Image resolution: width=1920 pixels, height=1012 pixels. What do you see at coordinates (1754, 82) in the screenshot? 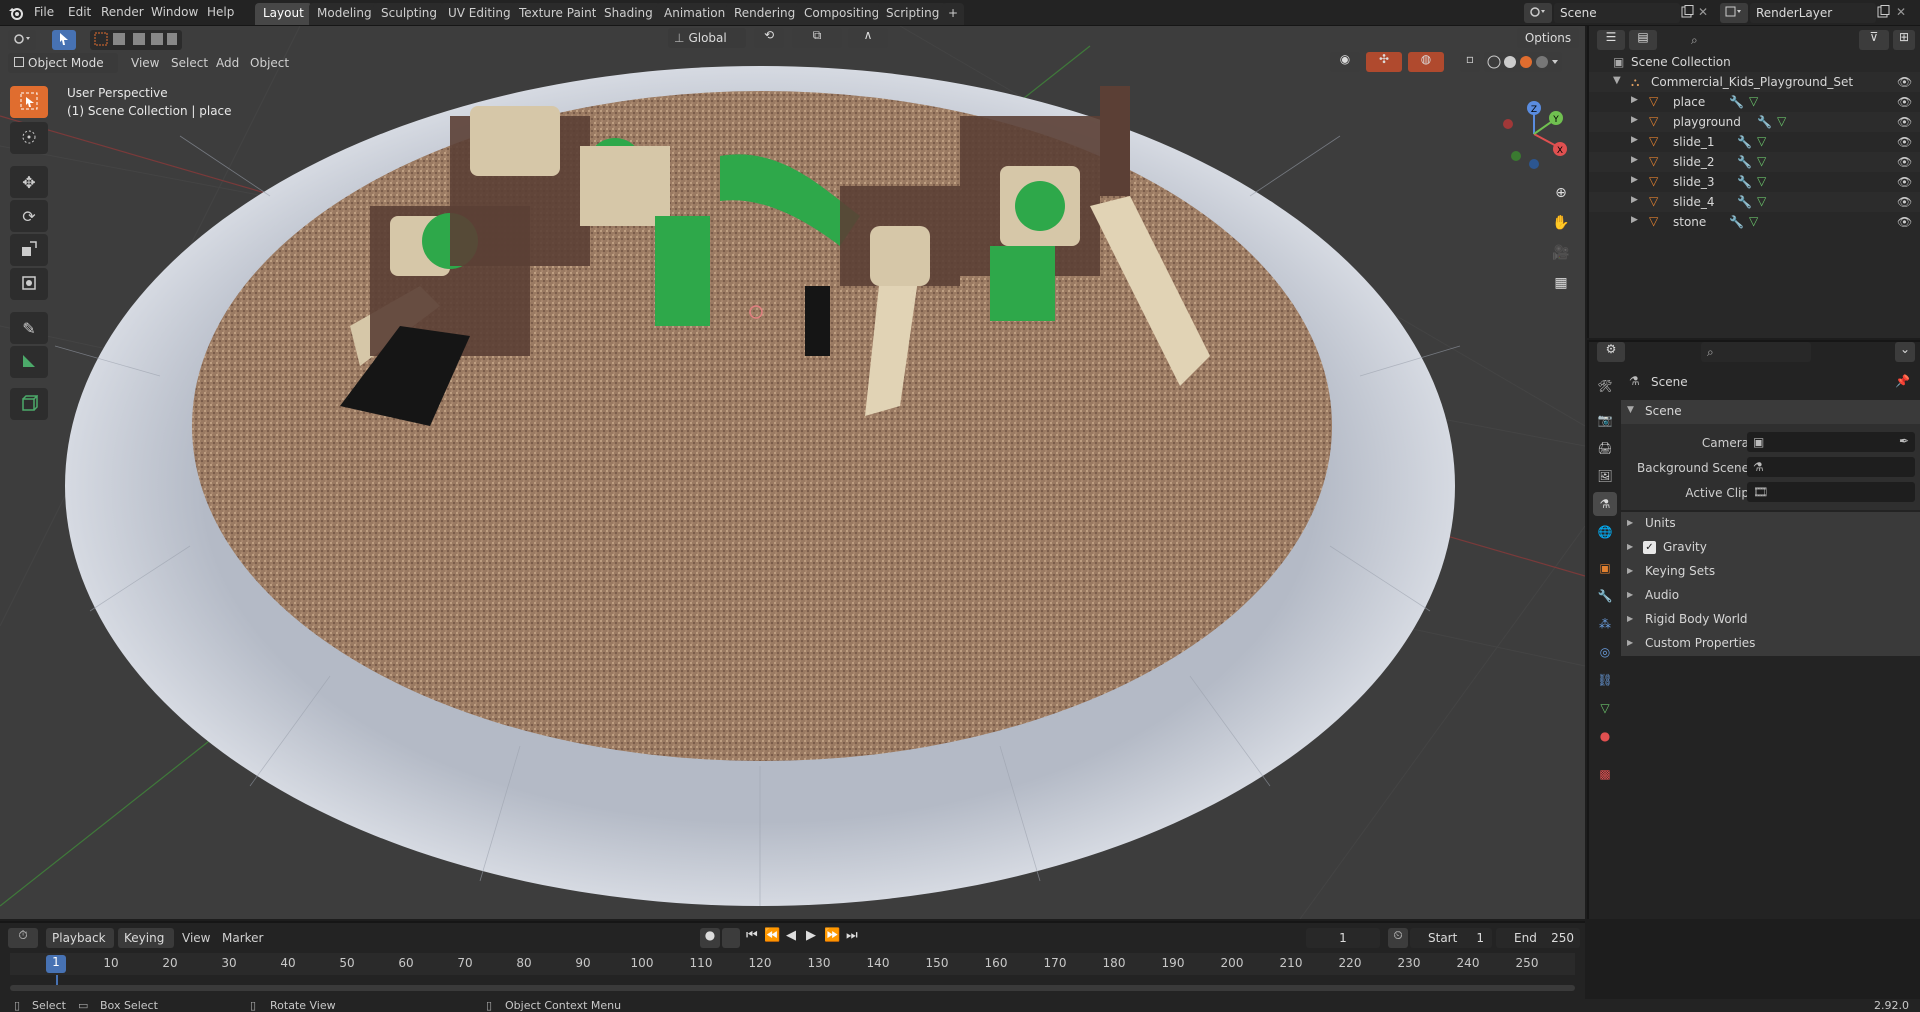
I see `outliner-collection-row: ▼ ⛬ Commercial_Kids_Playground_Set 👁` at bounding box center [1754, 82].